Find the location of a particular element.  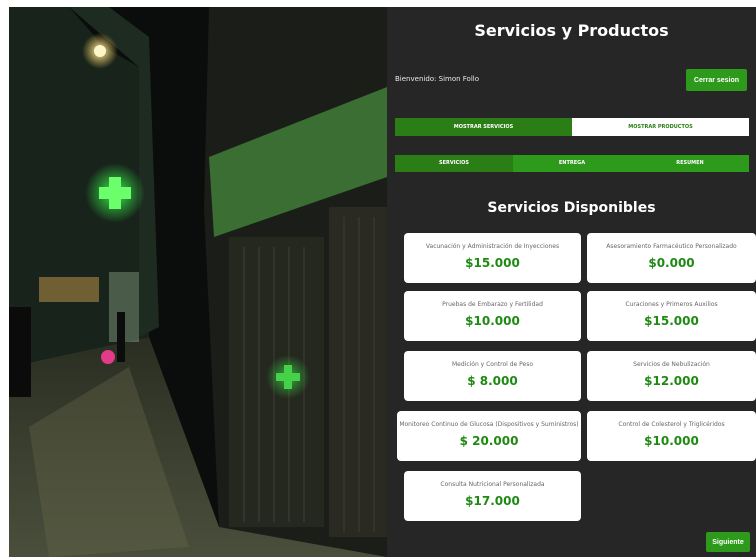

next-button: Siguiente » is located at coordinates (728, 542).